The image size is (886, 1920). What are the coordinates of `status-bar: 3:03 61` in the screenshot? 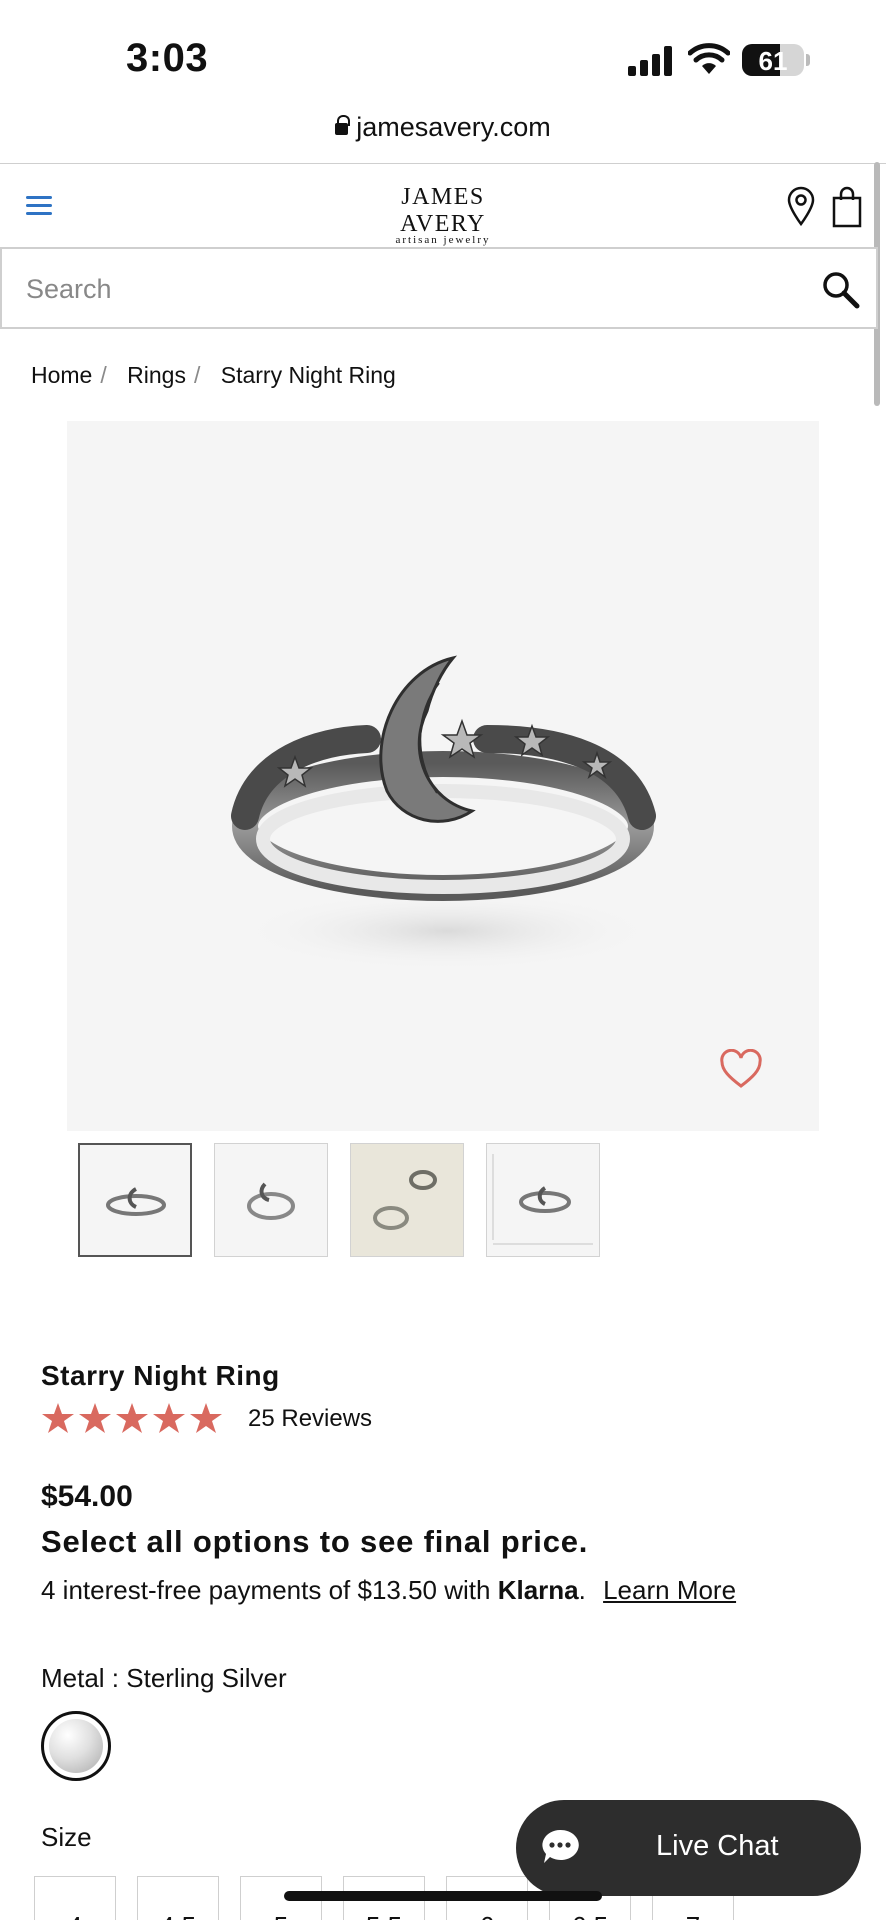 It's located at (443, 60).